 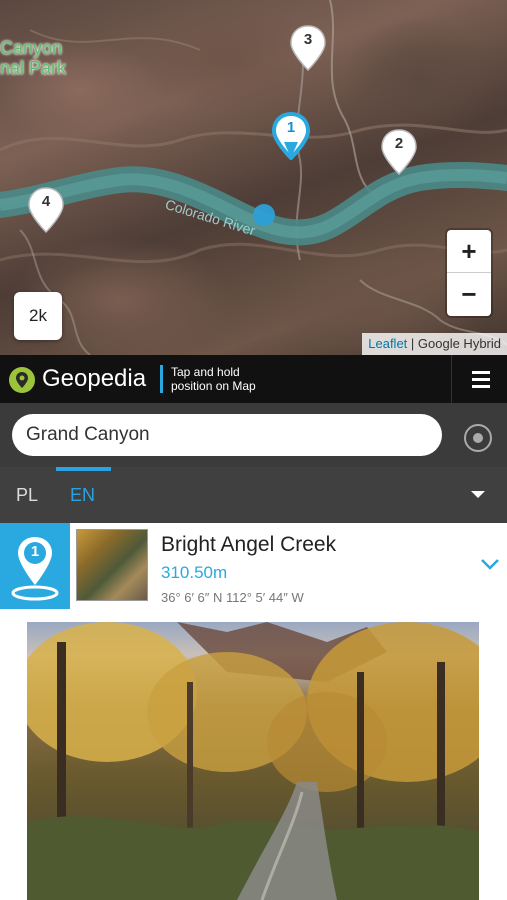 What do you see at coordinates (194, 572) in the screenshot?
I see `result-elevation: 310.50m` at bounding box center [194, 572].